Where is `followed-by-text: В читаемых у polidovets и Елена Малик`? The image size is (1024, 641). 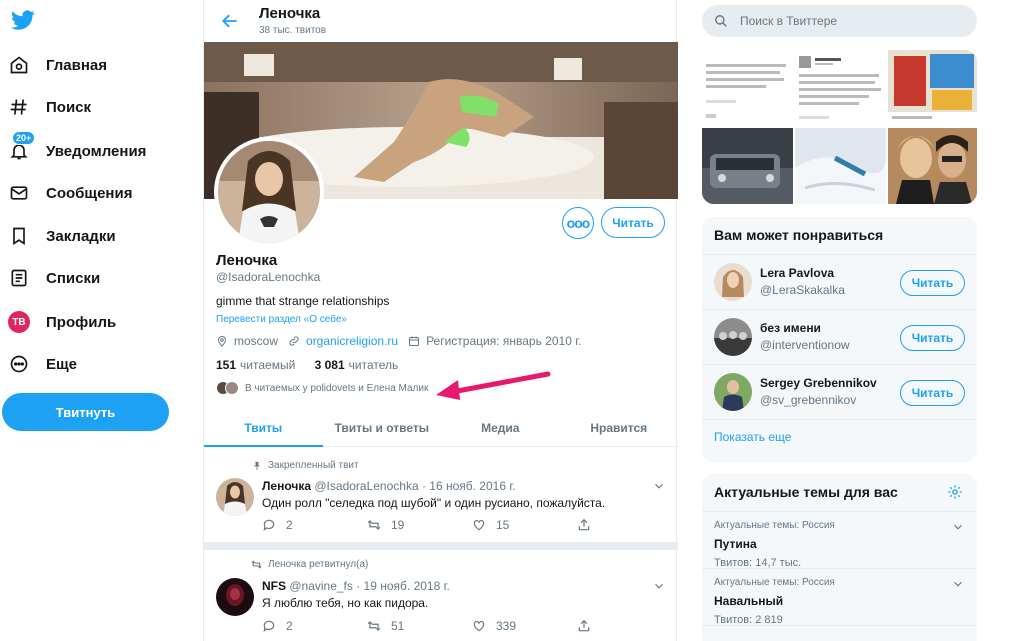
followed-by-text: В читаемых у polidovets и Елена Малик is located at coordinates (337, 388).